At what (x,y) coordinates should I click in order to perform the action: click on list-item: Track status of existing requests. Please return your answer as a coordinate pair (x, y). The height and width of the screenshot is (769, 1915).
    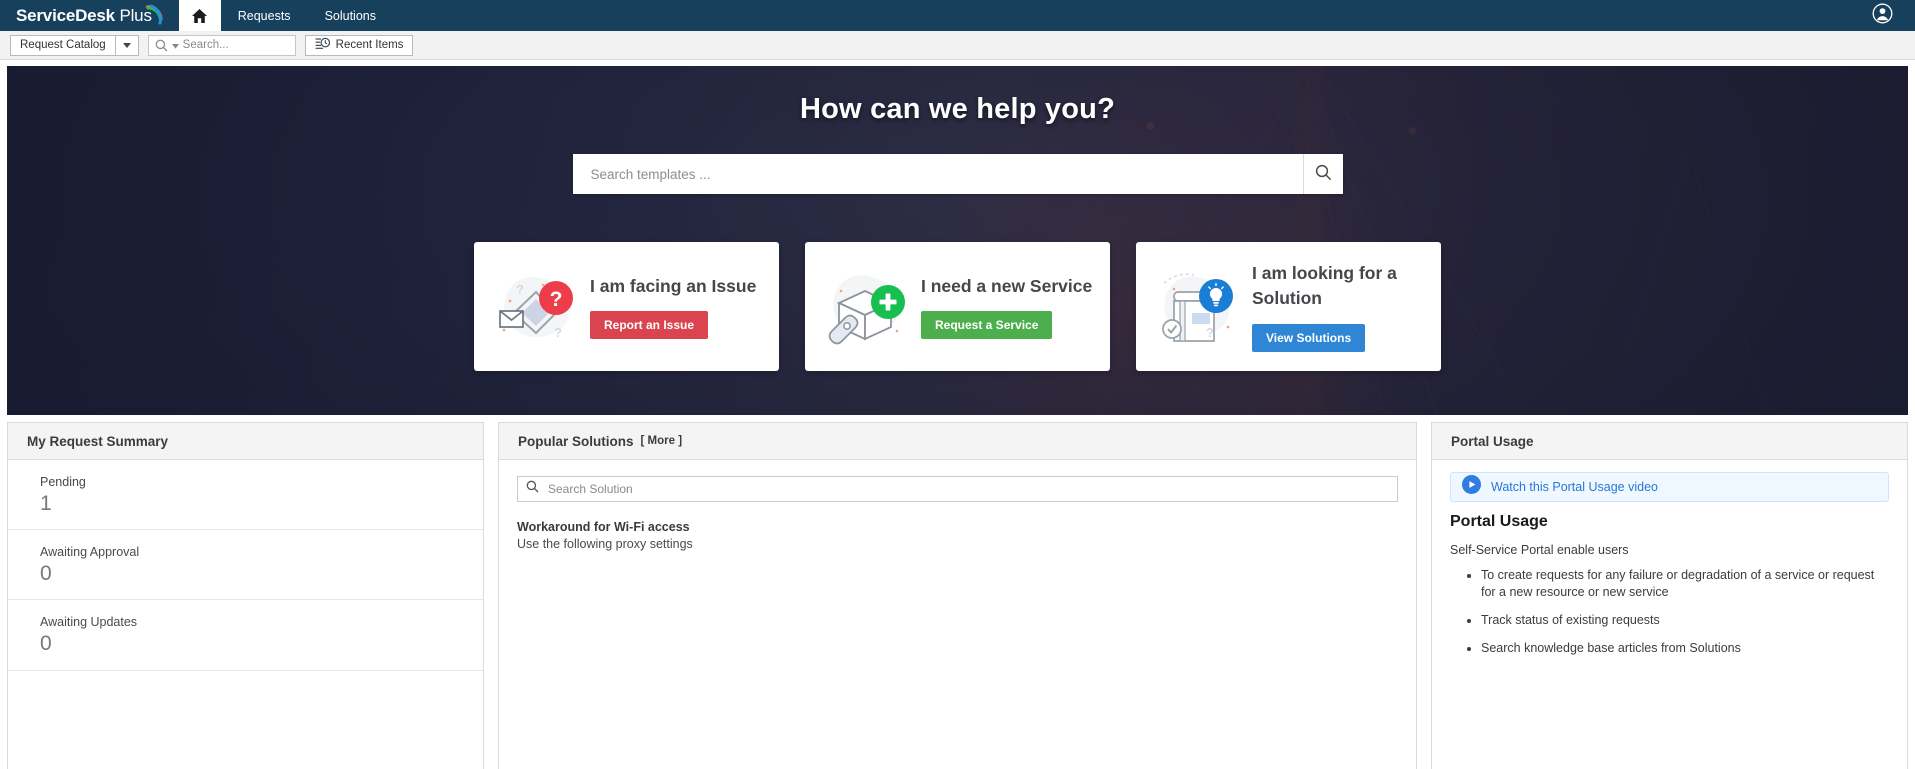
    Looking at the image, I should click on (1685, 620).